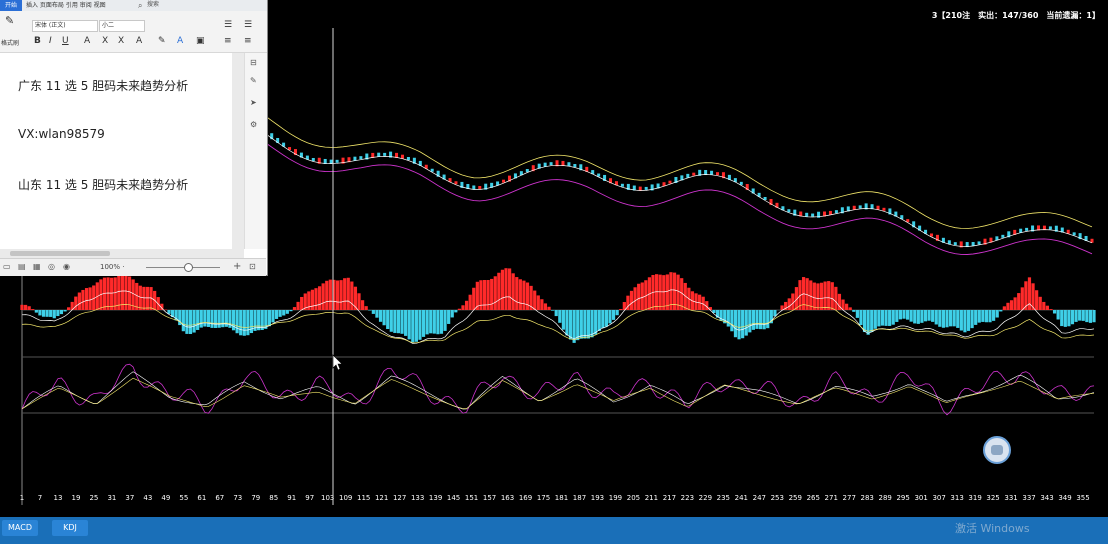  I want to click on x-tick-label: 7, so click(40, 498).